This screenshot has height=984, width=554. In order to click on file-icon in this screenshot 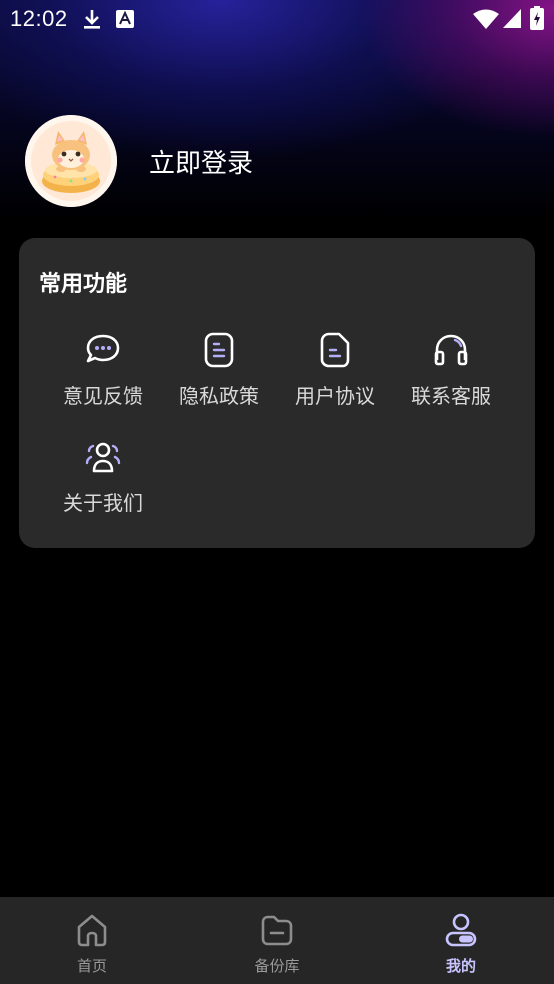, I will do `click(335, 350)`.